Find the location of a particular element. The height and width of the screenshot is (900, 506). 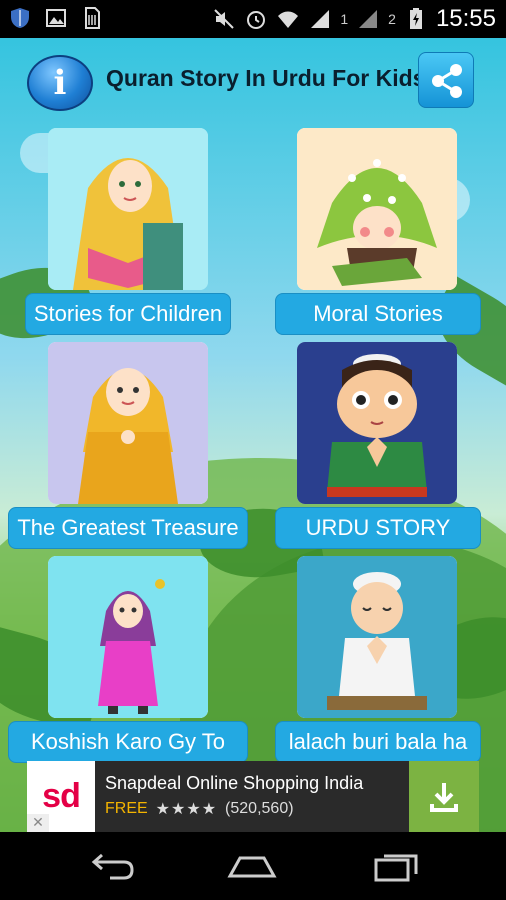

girl-praying-illustration is located at coordinates (377, 209).